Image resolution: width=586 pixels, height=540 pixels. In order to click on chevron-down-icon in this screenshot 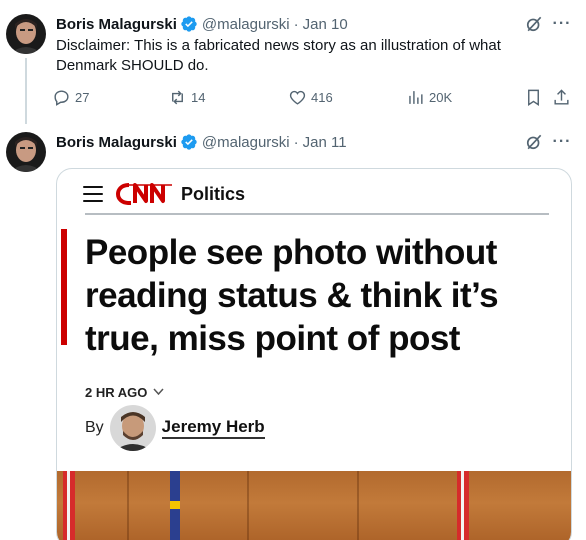, I will do `click(158, 393)`.